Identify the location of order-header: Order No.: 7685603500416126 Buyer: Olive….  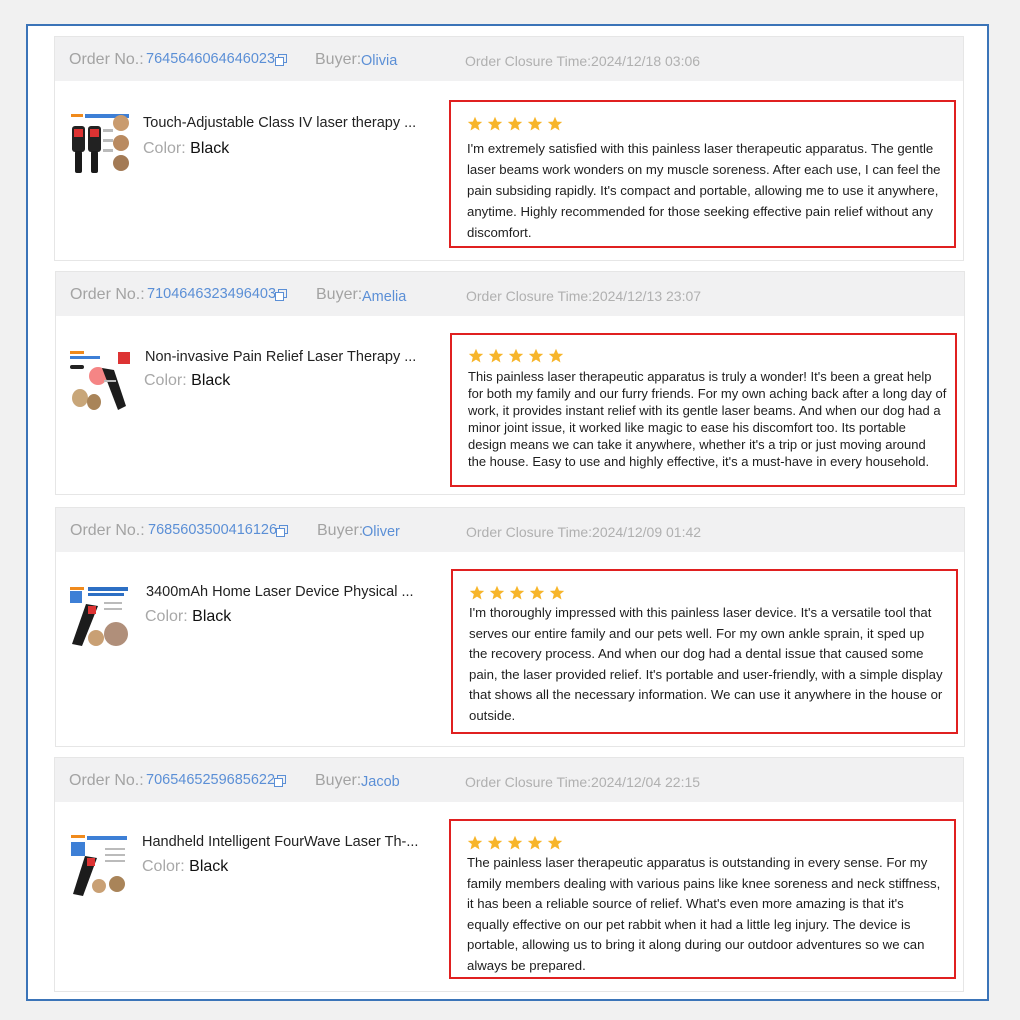
(510, 530).